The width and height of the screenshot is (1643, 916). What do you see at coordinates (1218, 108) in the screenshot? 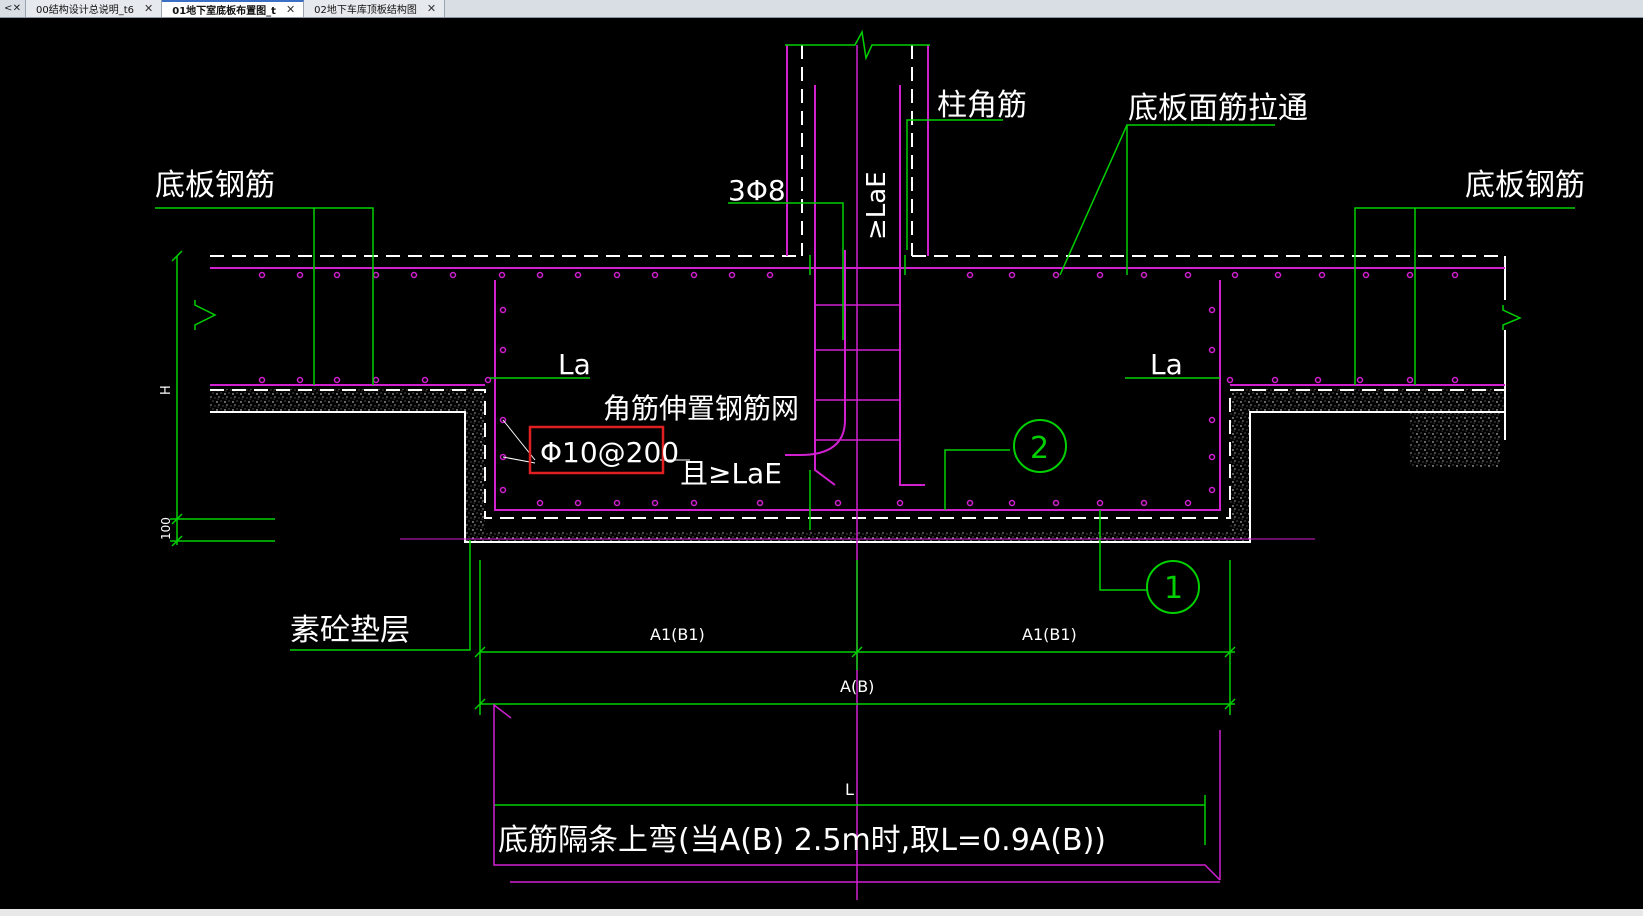
I see `label-top-rebar-through: 底板面筋拉通` at bounding box center [1218, 108].